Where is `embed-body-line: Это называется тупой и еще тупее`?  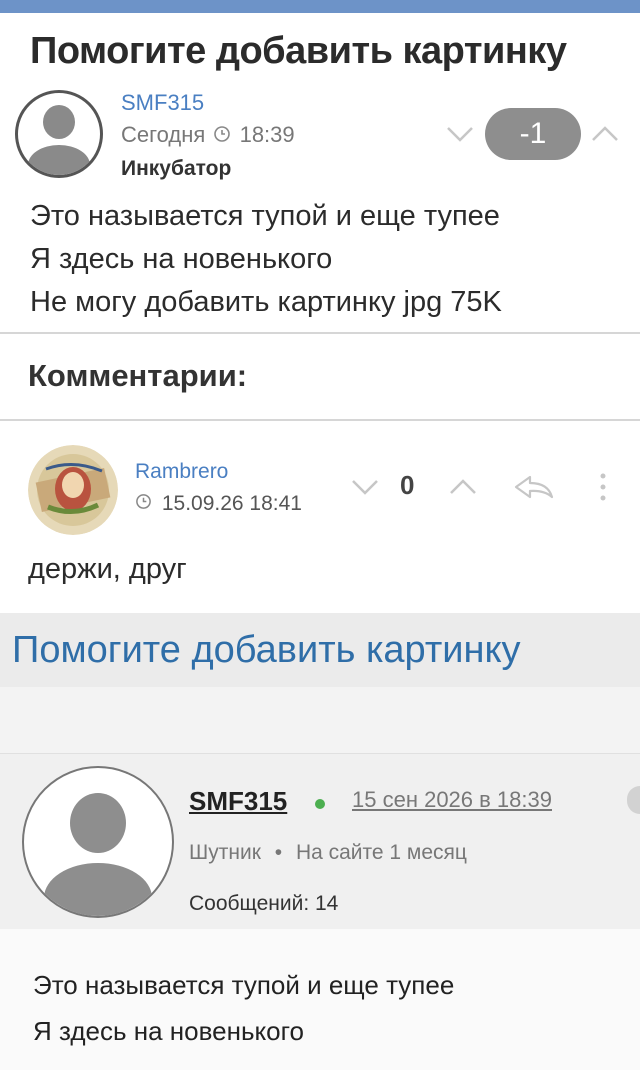 embed-body-line: Это называется тупой и еще тупее is located at coordinates (244, 985).